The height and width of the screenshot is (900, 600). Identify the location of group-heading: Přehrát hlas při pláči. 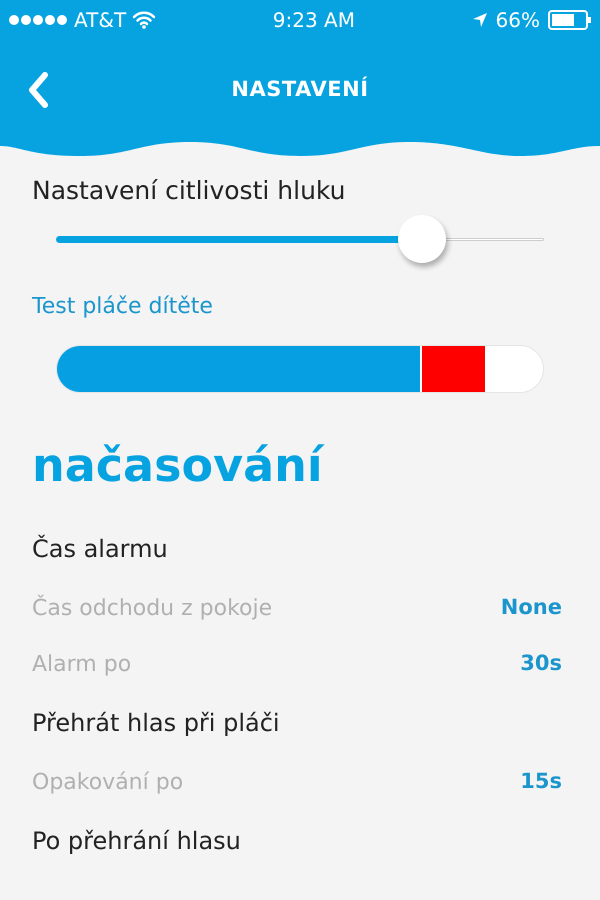
(156, 723).